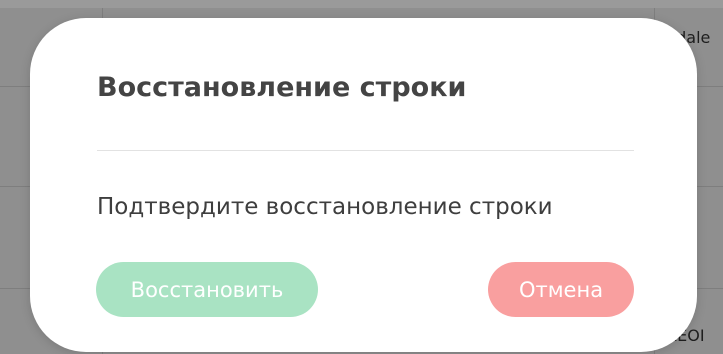 This screenshot has height=354, width=723. Describe the element at coordinates (207, 289) in the screenshot. I see `restore-button: Восстановить` at that location.